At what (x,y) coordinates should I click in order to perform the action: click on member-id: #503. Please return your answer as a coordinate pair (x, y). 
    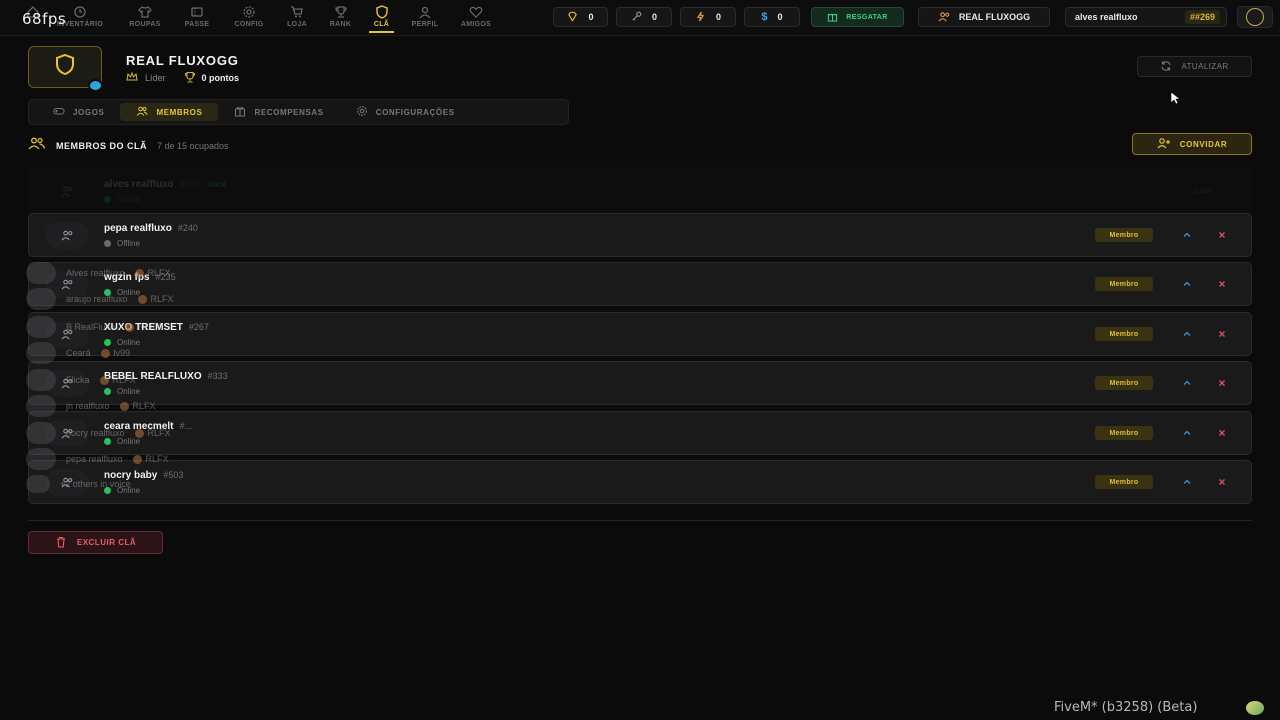
    Looking at the image, I should click on (173, 475).